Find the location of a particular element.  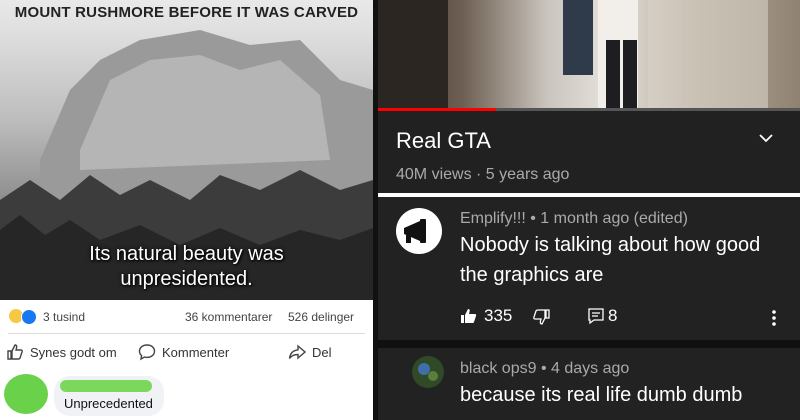

comment-button: Kommenter is located at coordinates (183, 352).